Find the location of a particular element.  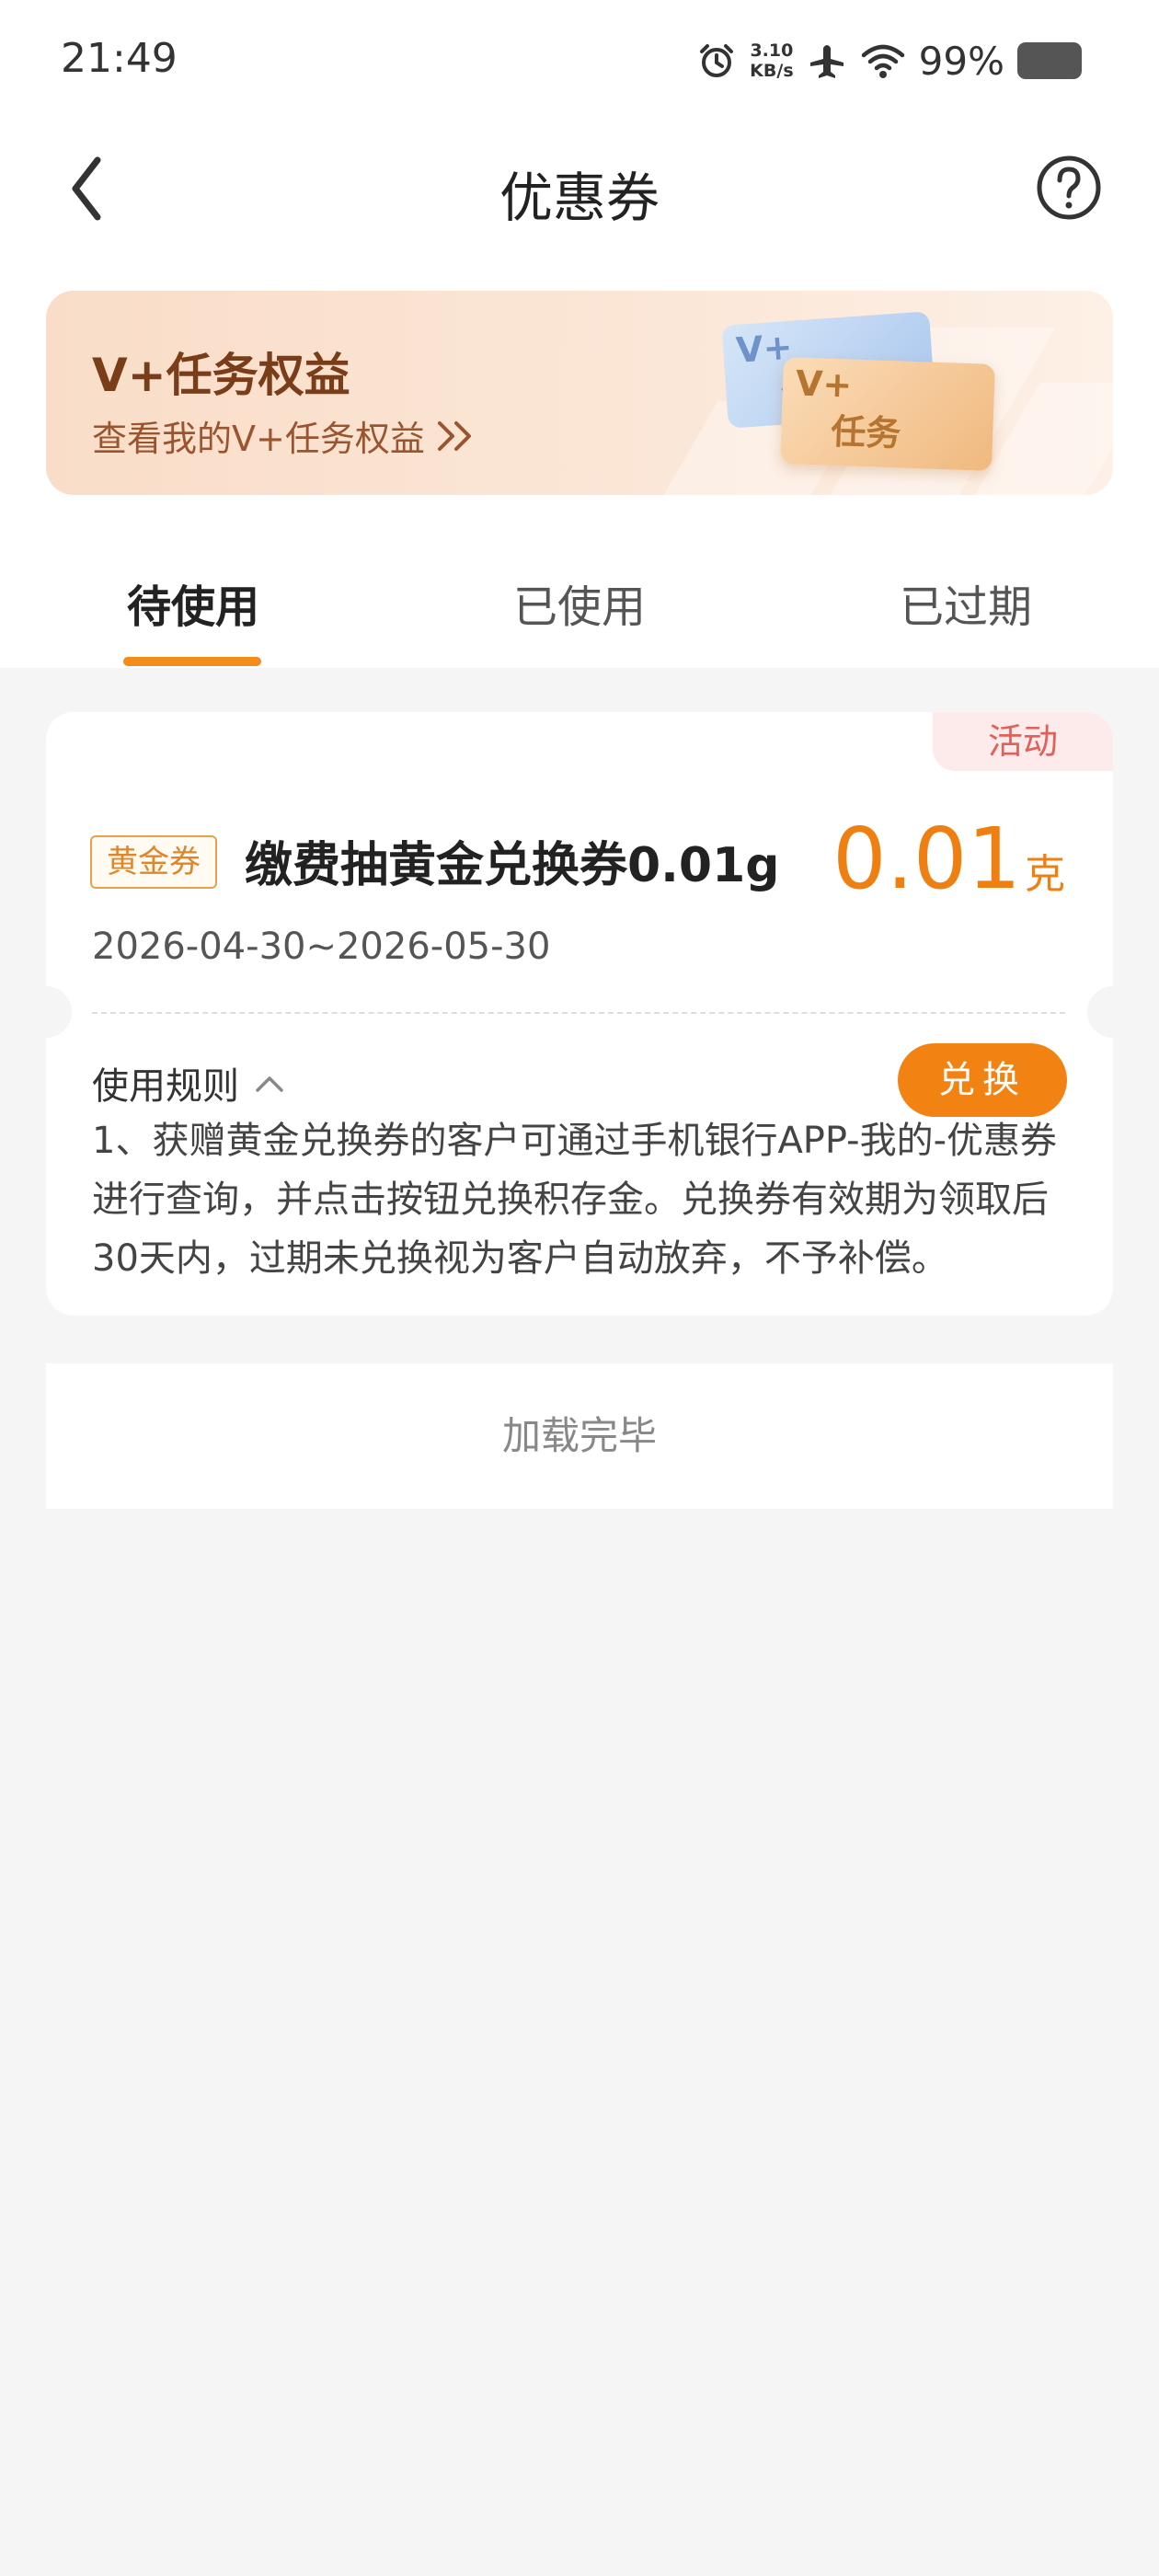

coupon-amount: 0.01 克 is located at coordinates (948, 859).